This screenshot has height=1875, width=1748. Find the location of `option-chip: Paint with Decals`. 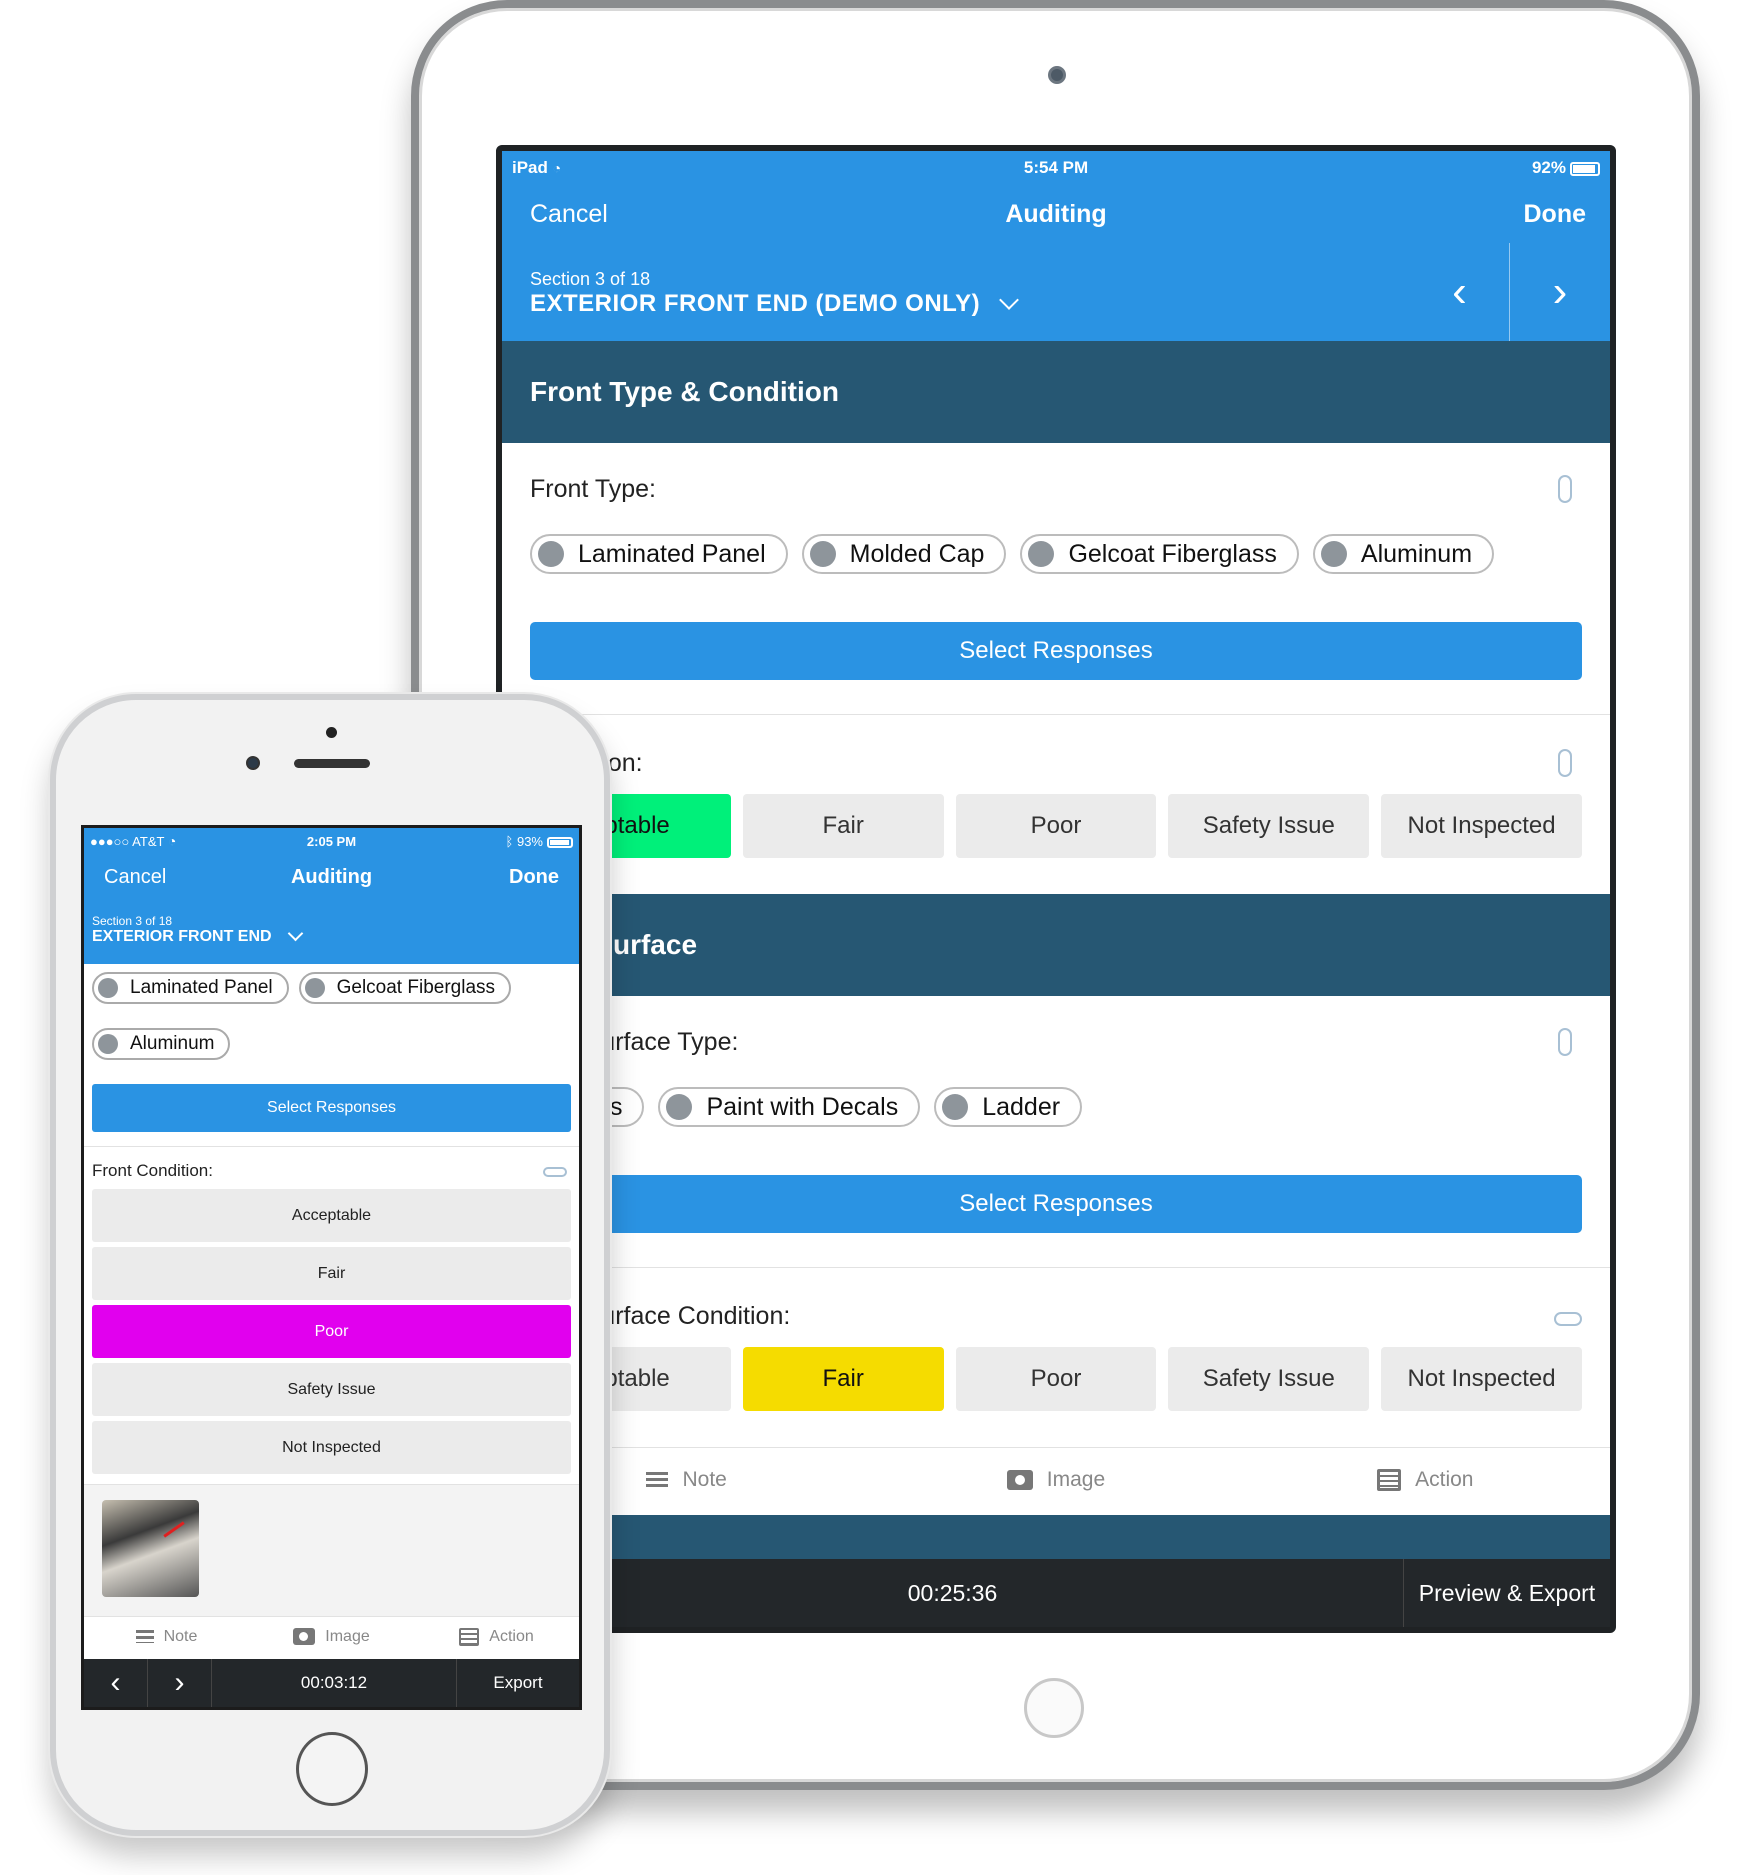

option-chip: Paint with Decals is located at coordinates (789, 1107).